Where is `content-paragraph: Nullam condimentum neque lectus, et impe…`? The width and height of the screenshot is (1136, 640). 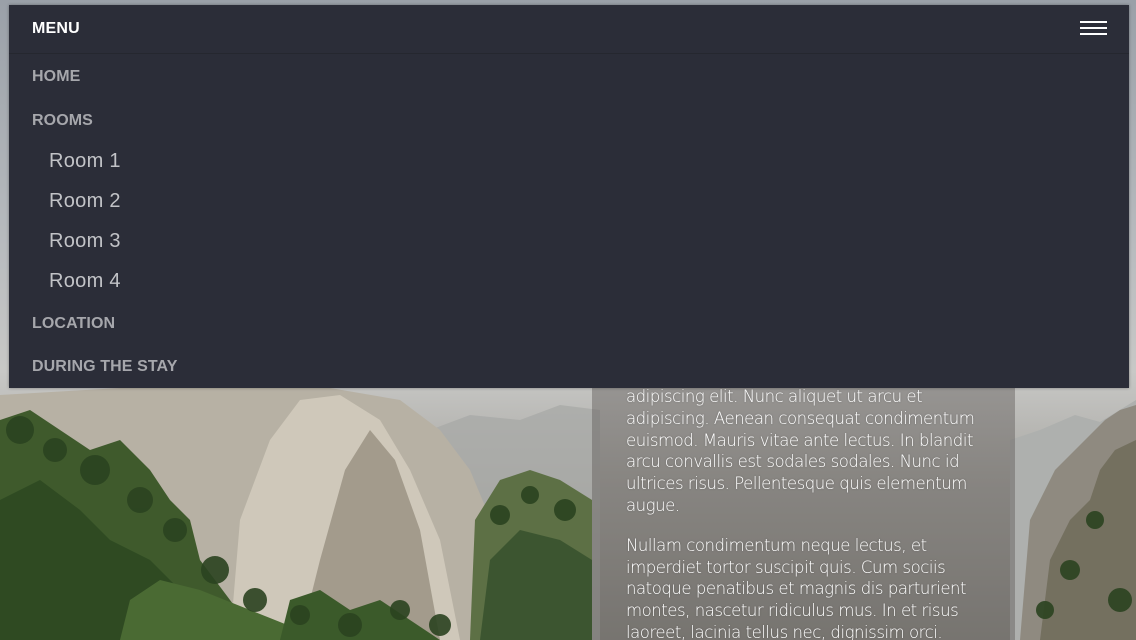 content-paragraph: Nullam condimentum neque lectus, et impe… is located at coordinates (796, 587).